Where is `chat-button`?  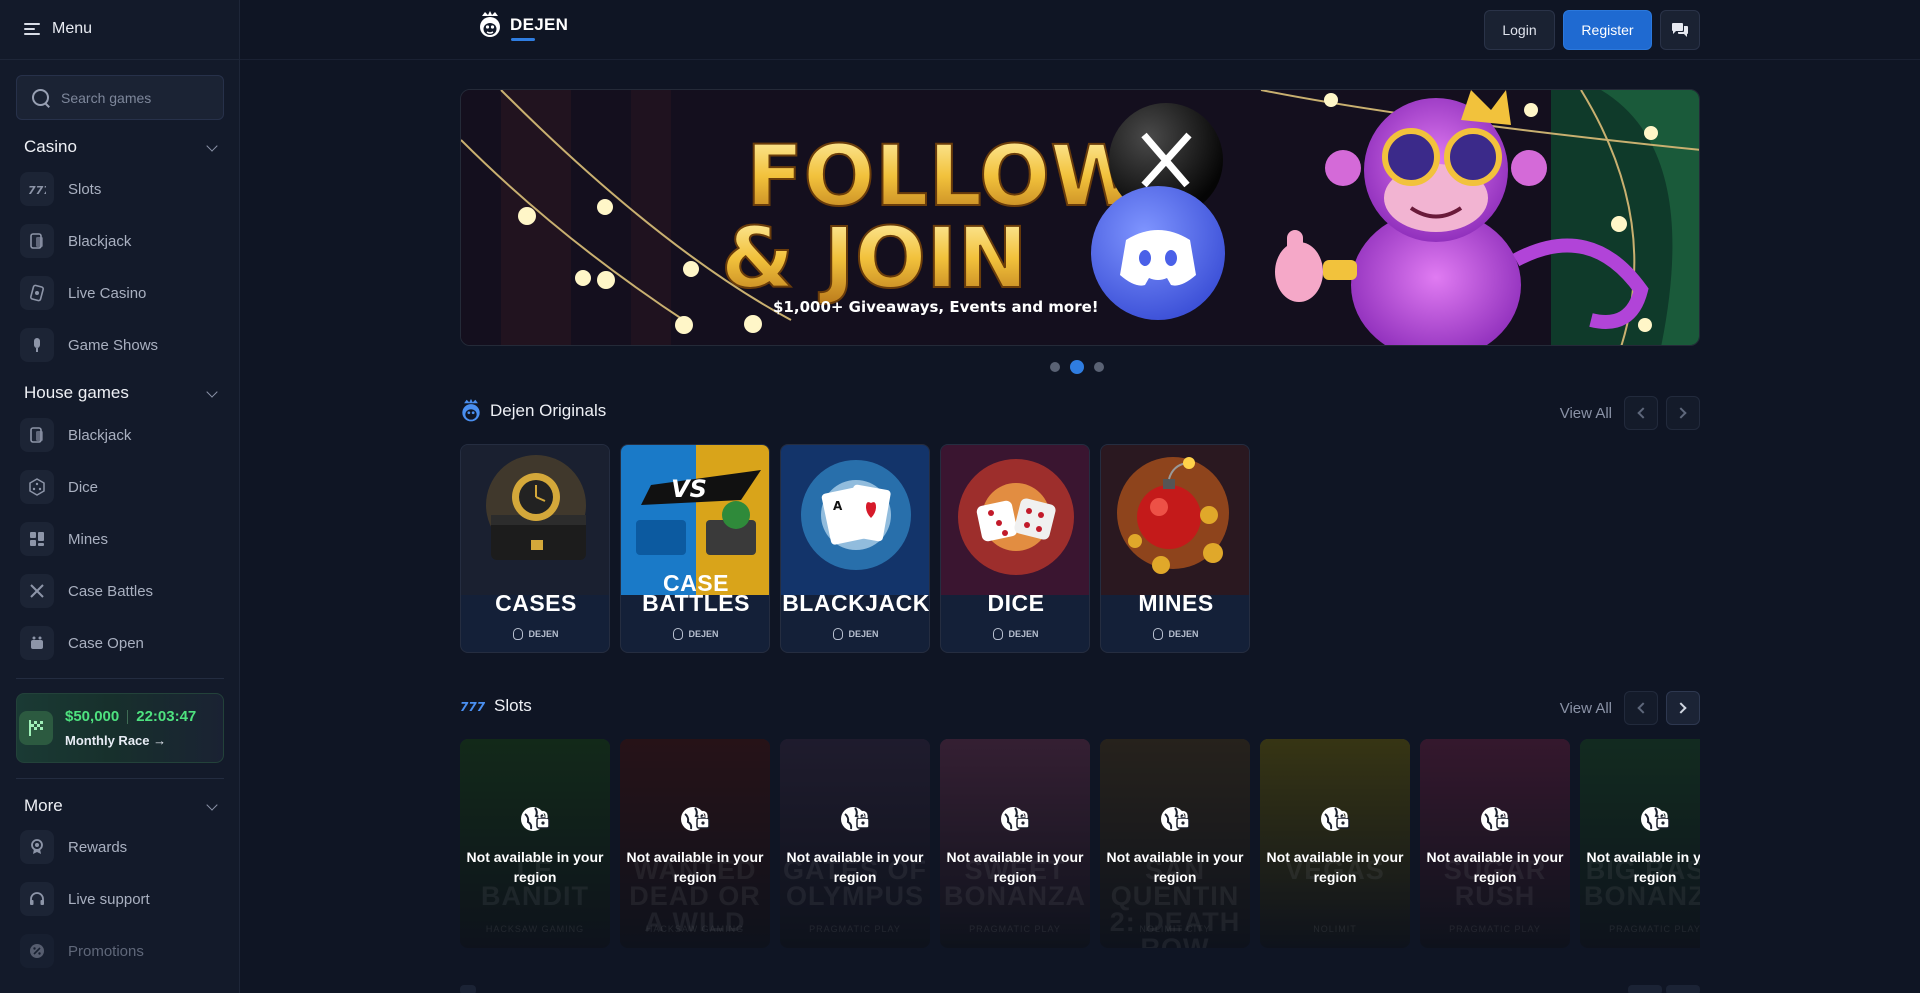
chat-button is located at coordinates (1680, 30).